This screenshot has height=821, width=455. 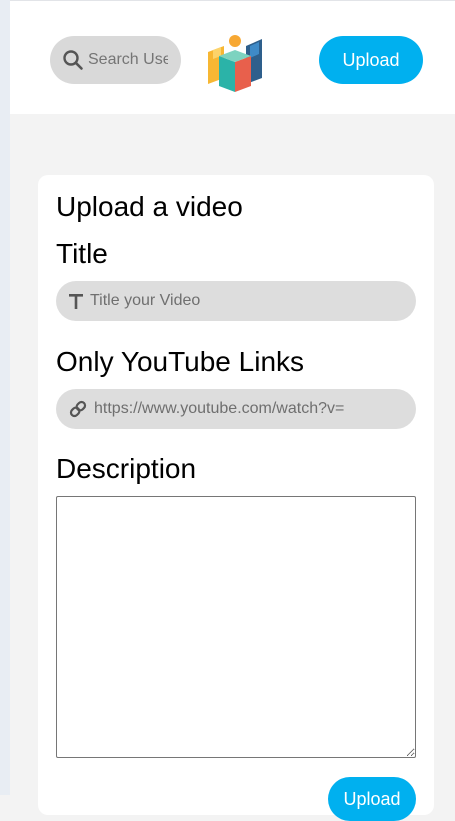 I want to click on top-header: Upload, so click(x=232, y=57).